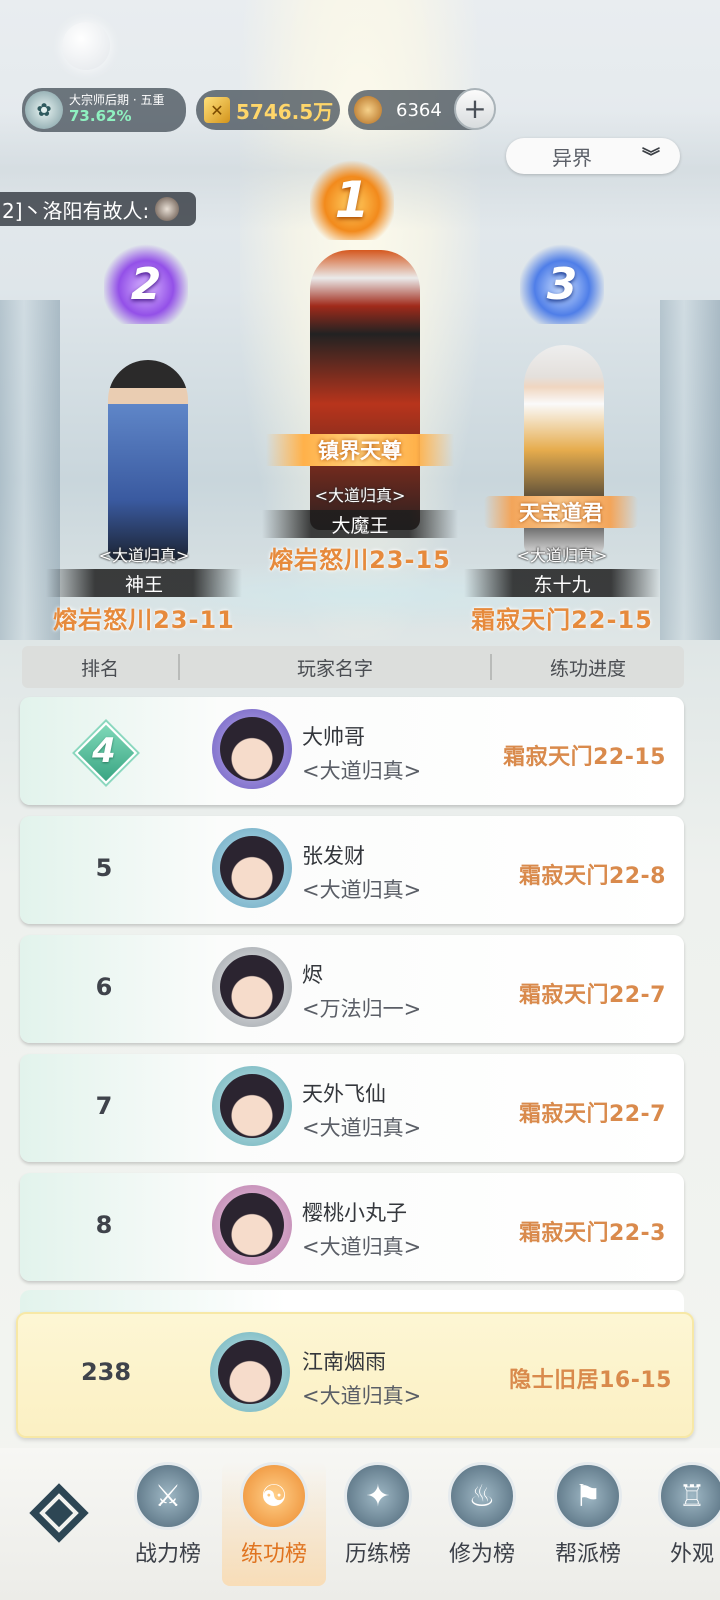 This screenshot has width=720, height=1600. I want to click on my-progress: 隐士旧居16-15, so click(590, 1380).